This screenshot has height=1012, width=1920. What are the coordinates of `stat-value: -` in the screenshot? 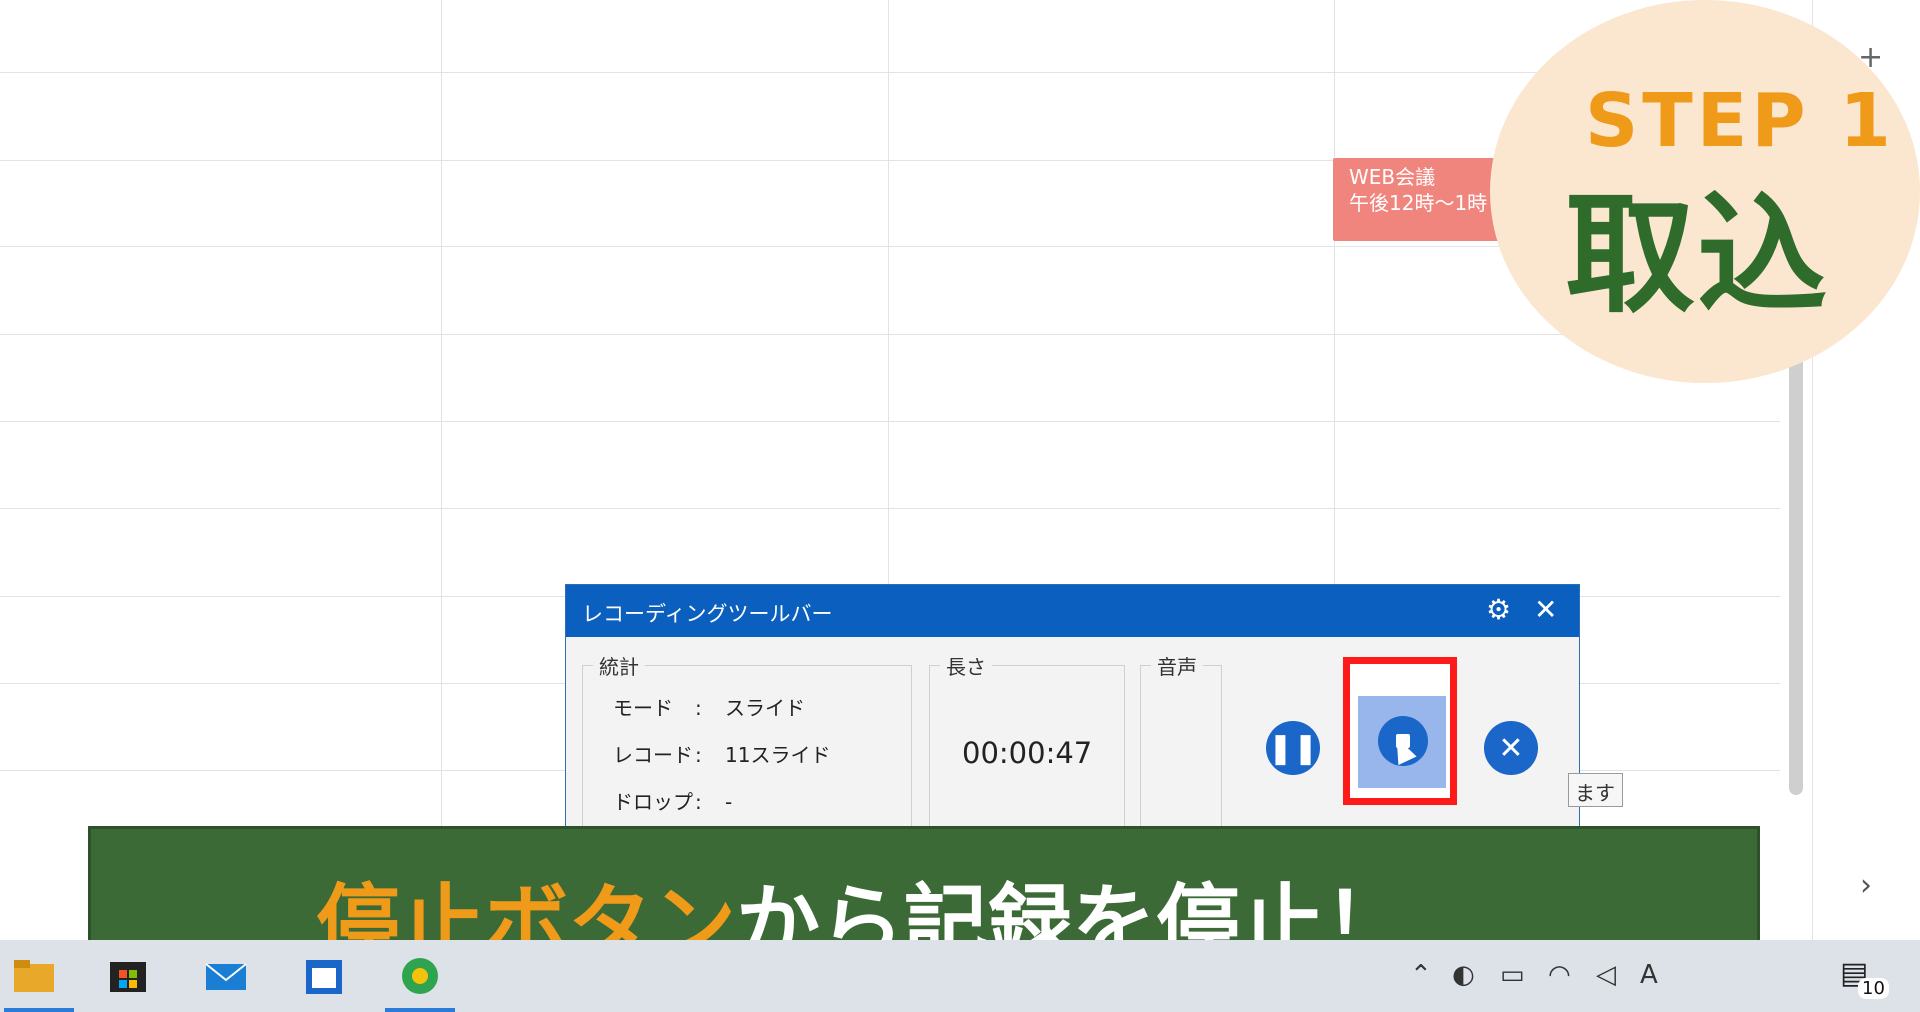 It's located at (729, 802).